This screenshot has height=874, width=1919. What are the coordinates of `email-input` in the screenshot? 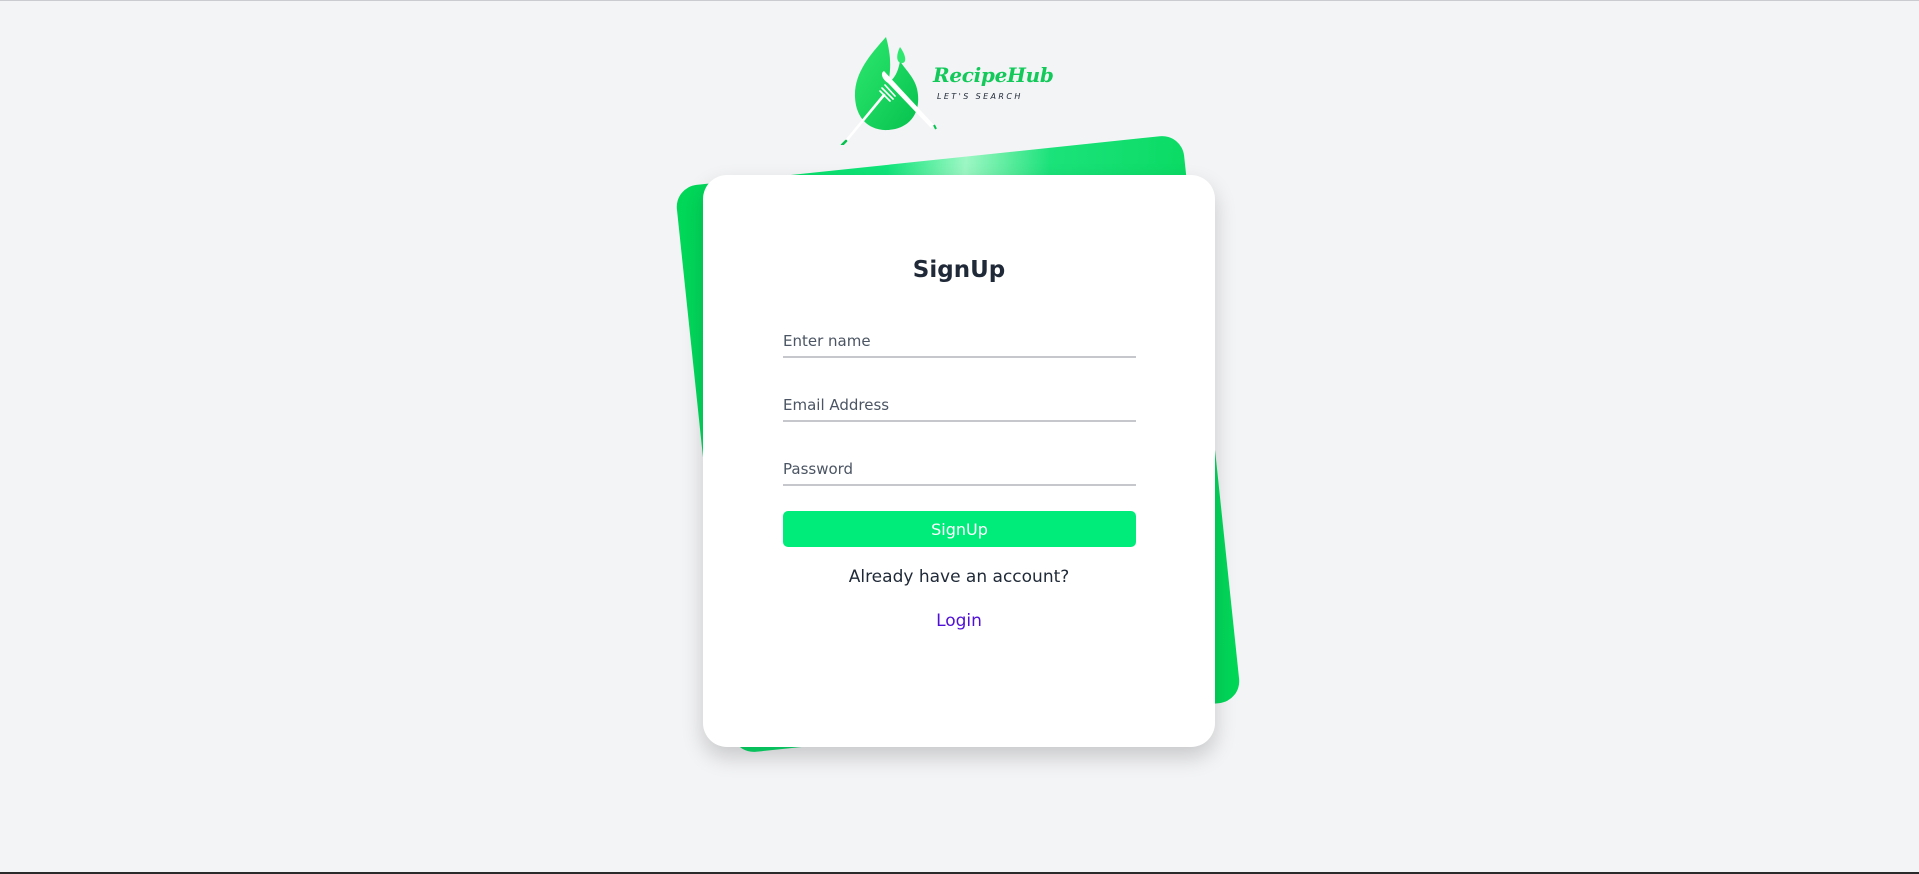 It's located at (959, 406).